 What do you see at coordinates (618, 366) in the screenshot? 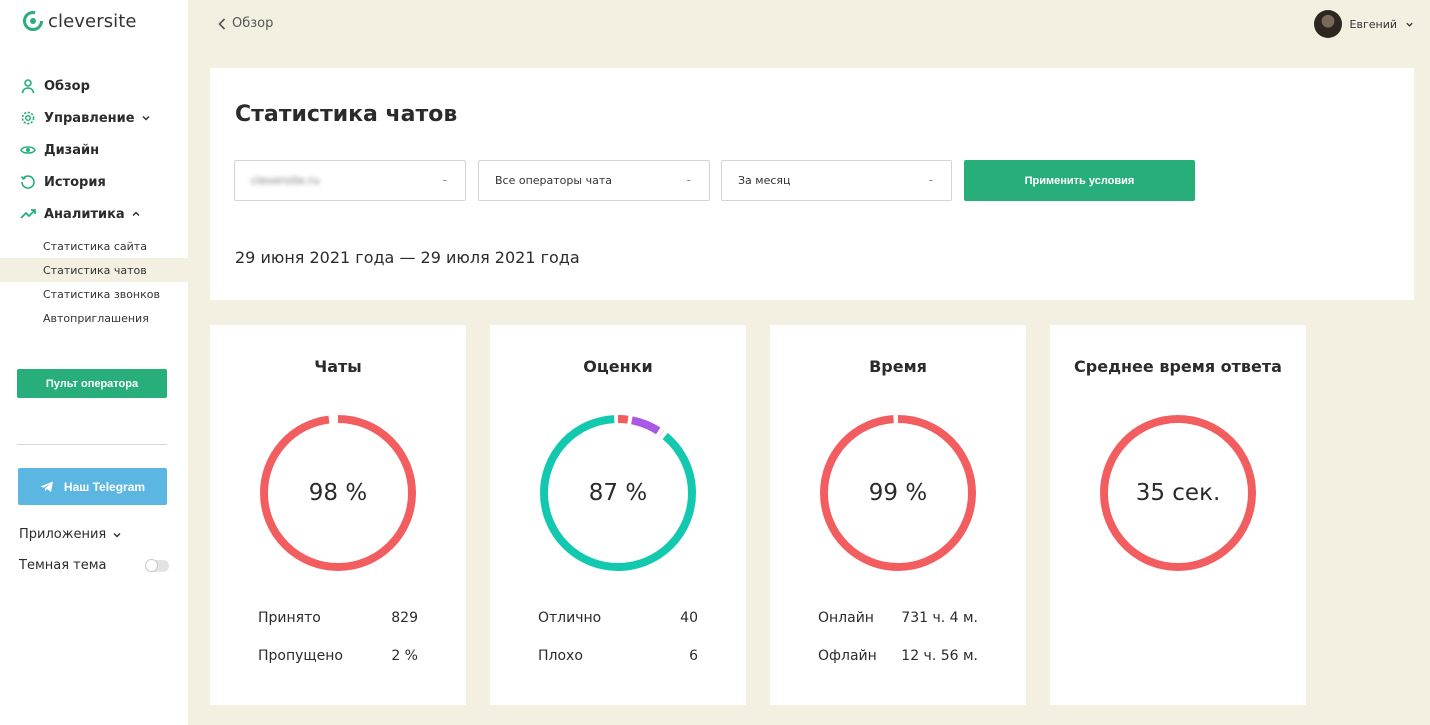
I see `stat-title: Оценки` at bounding box center [618, 366].